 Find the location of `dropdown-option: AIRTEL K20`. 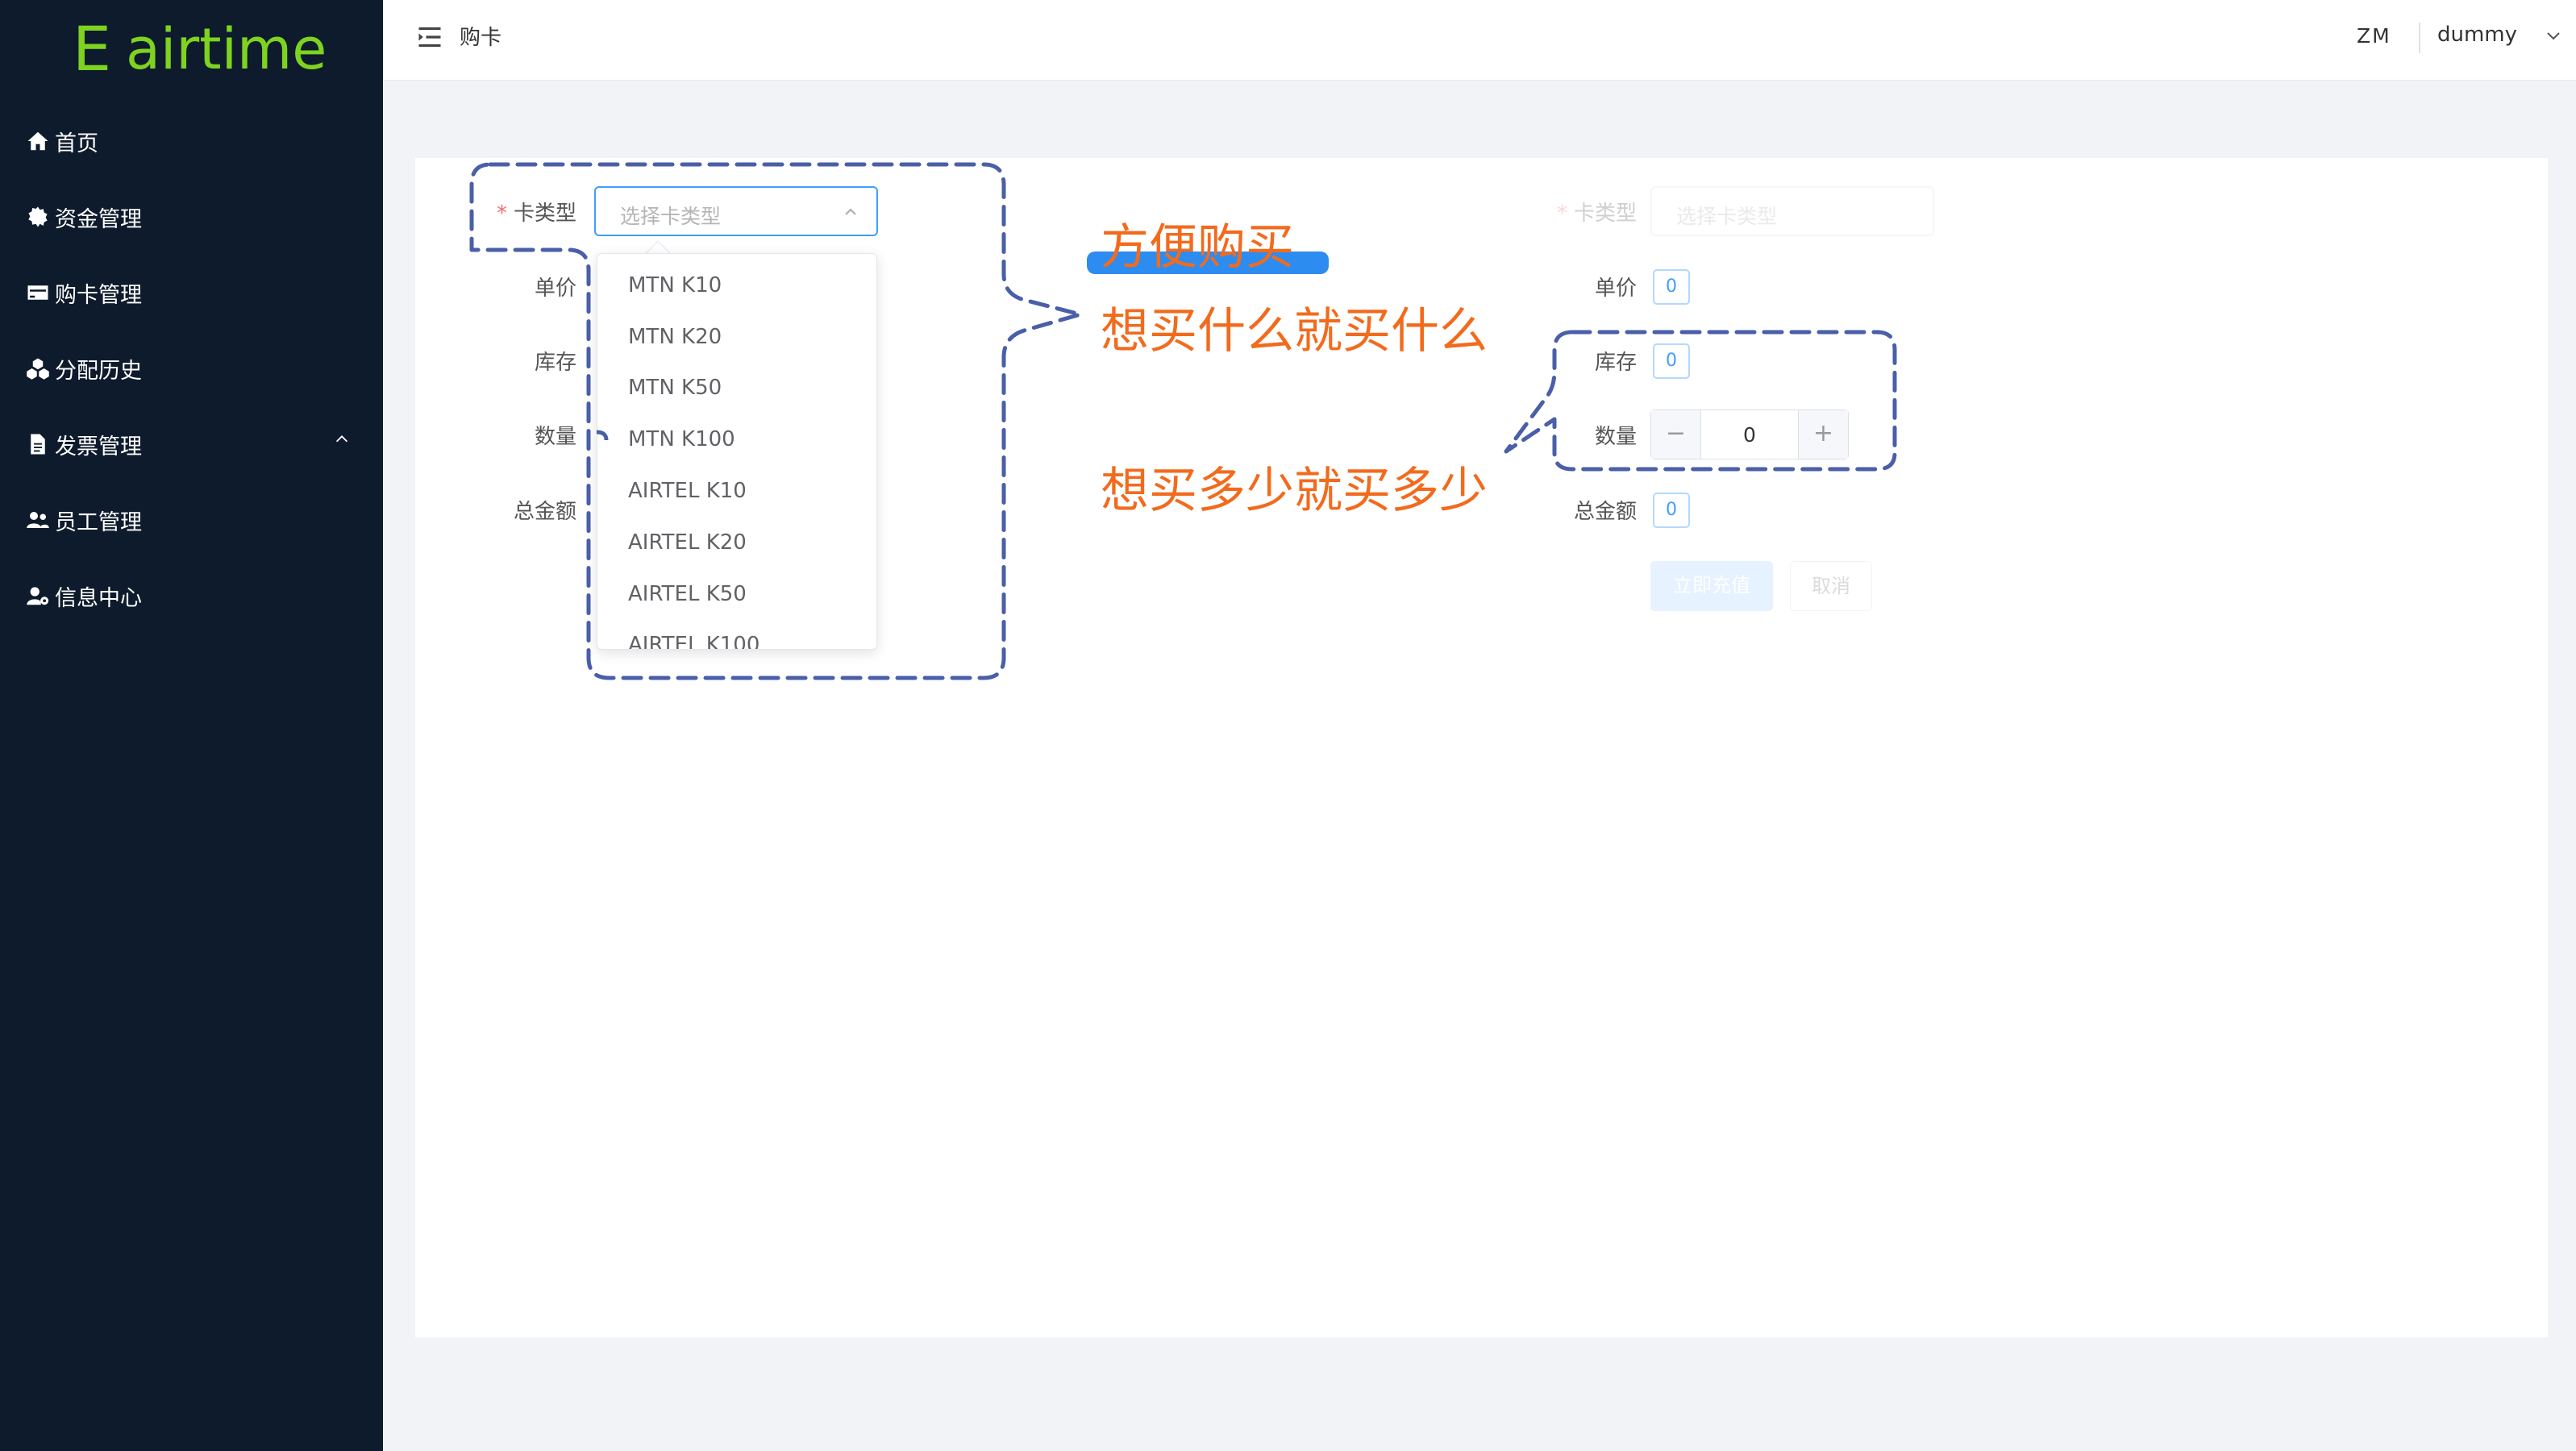

dropdown-option: AIRTEL K20 is located at coordinates (687, 542).